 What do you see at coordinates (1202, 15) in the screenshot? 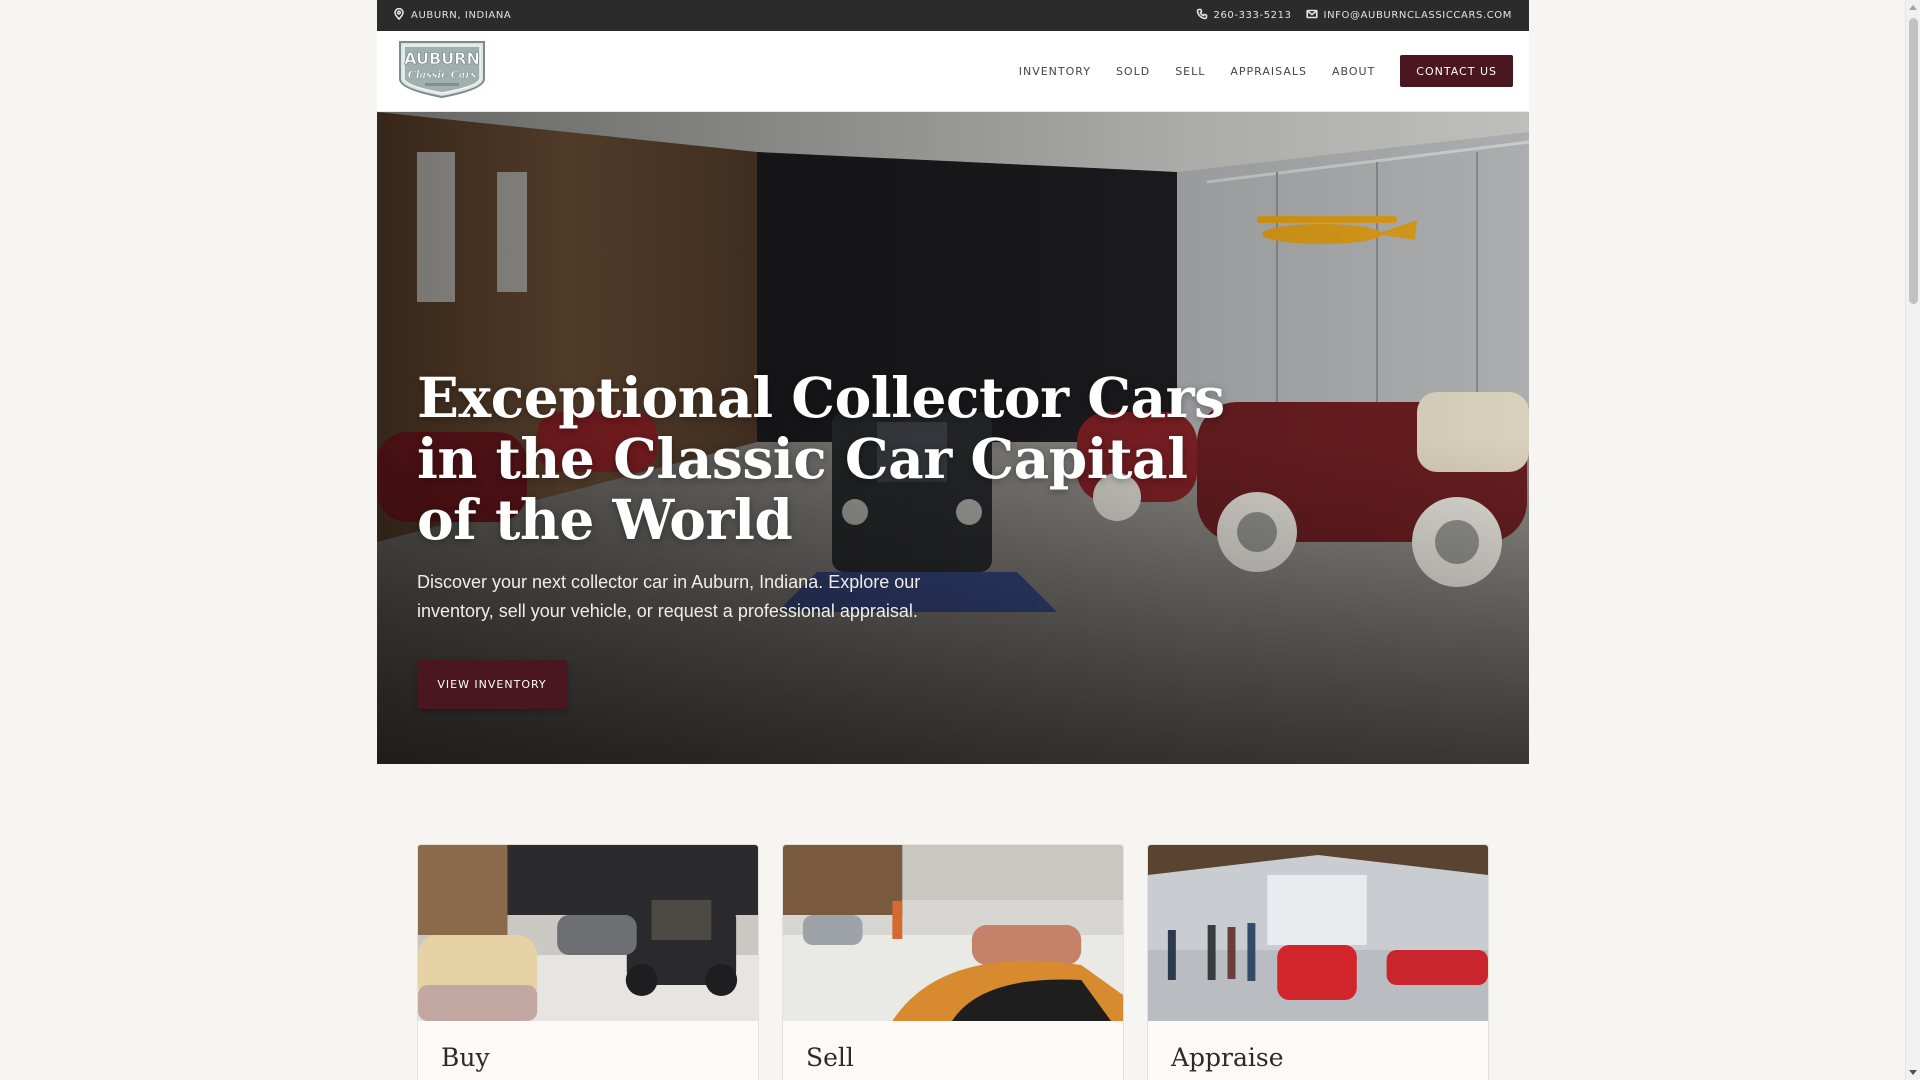
I see `phone-icon` at bounding box center [1202, 15].